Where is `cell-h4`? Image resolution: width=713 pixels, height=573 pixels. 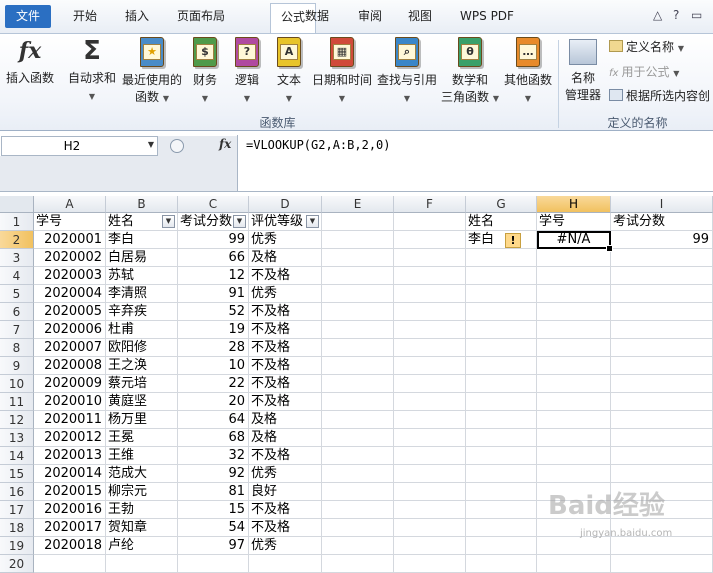 cell-h4 is located at coordinates (574, 276).